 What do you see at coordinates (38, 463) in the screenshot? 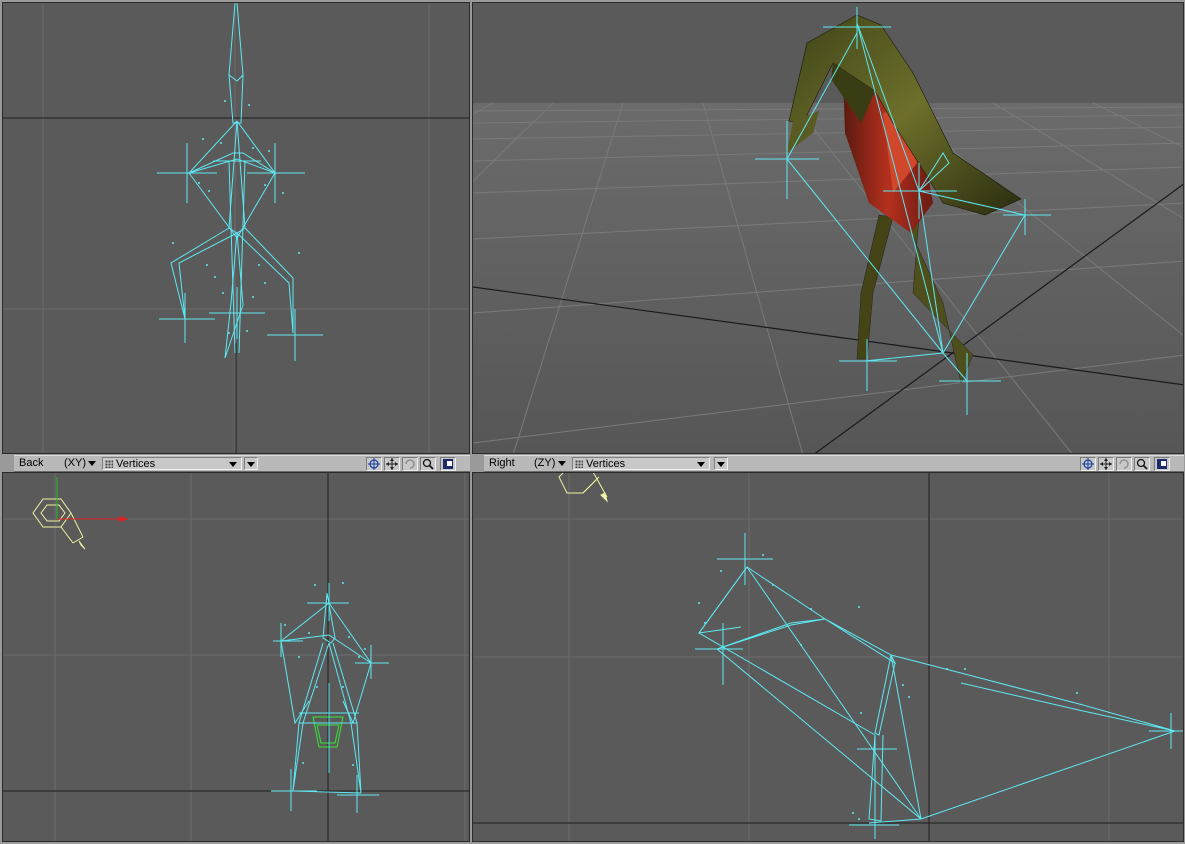
I see `view-type-label: Back` at bounding box center [38, 463].